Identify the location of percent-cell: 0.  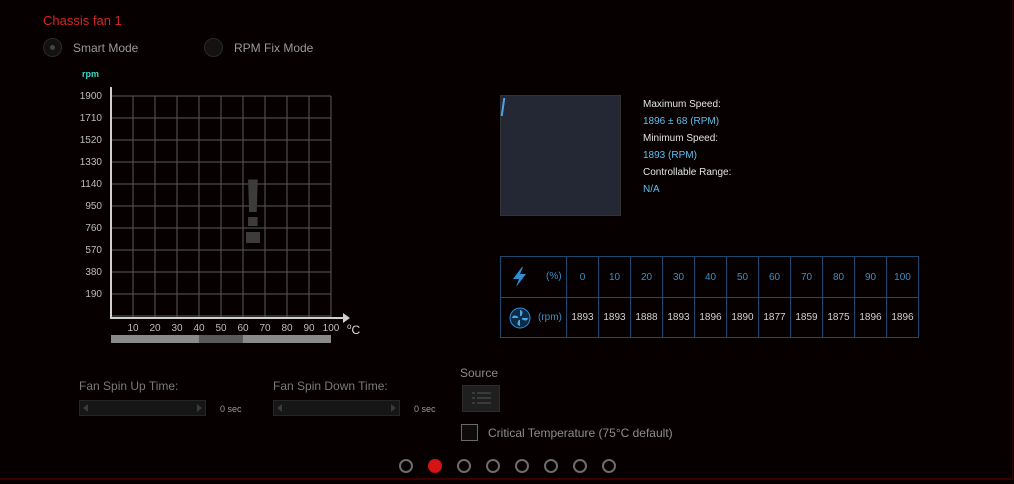
(582, 277).